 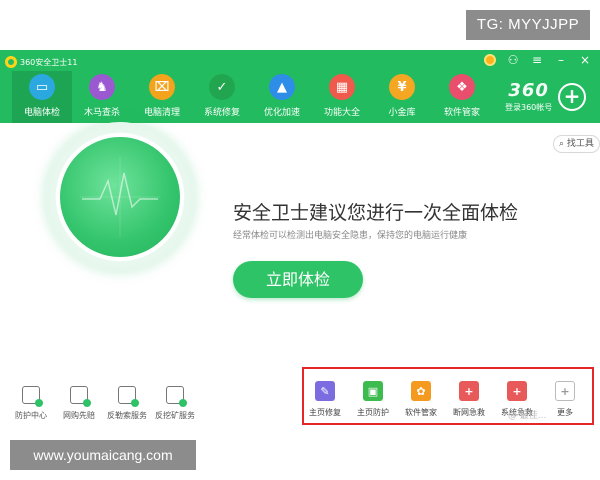 I want to click on tab-label: 系统修复, so click(x=221, y=113).